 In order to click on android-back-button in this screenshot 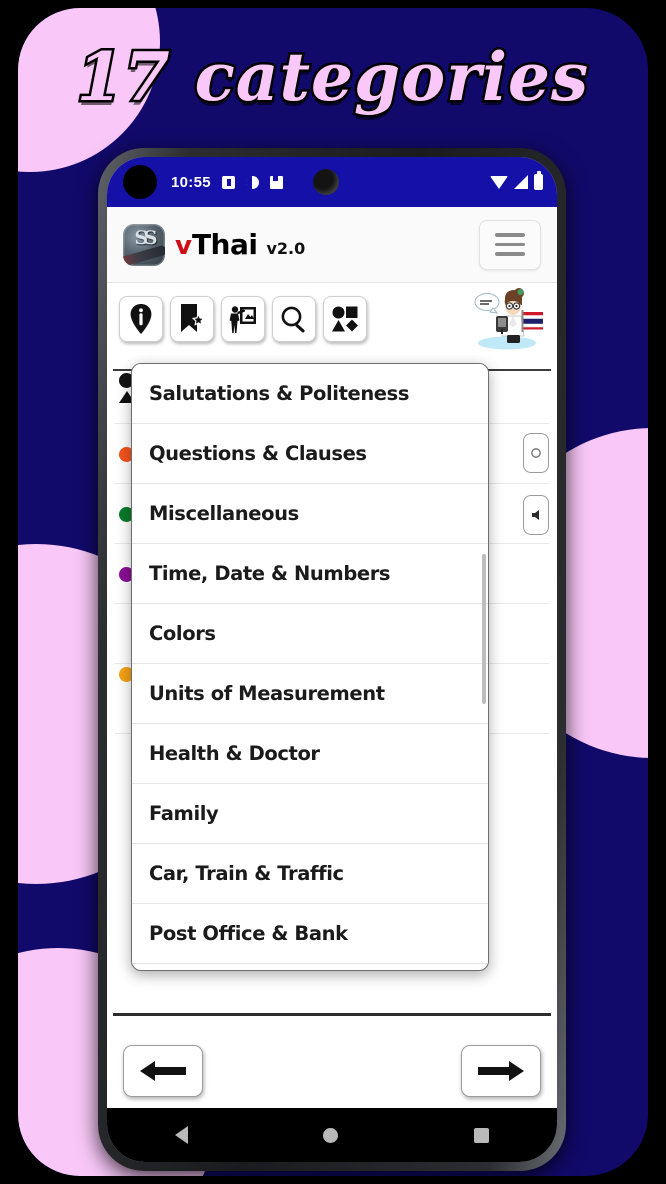, I will do `click(181, 1135)`.